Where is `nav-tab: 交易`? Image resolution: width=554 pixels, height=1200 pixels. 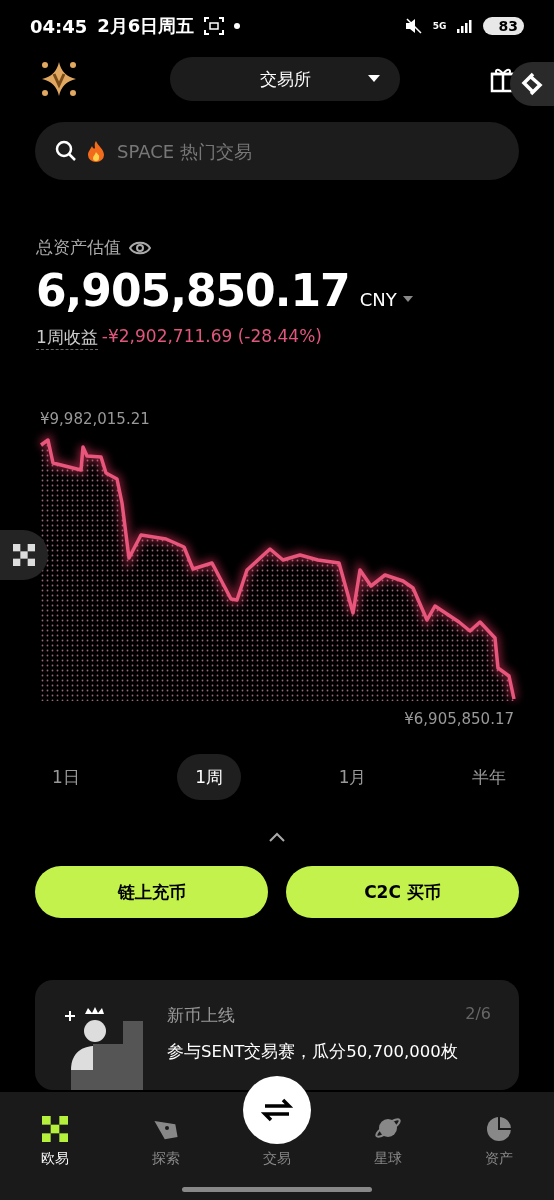
nav-tab: 交易 is located at coordinates (277, 1159).